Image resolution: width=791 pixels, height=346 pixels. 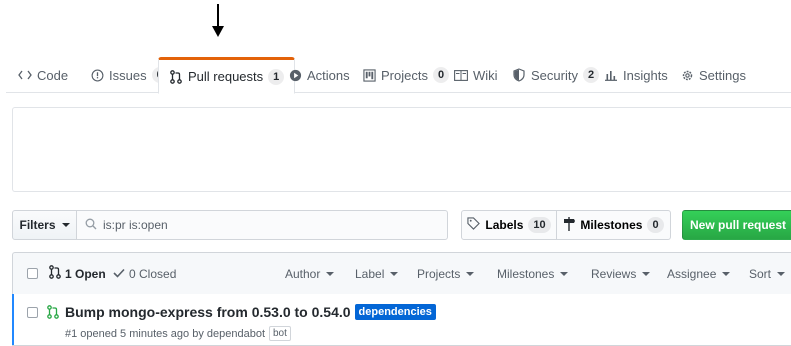 I want to click on issue-icon, so click(x=97, y=75).